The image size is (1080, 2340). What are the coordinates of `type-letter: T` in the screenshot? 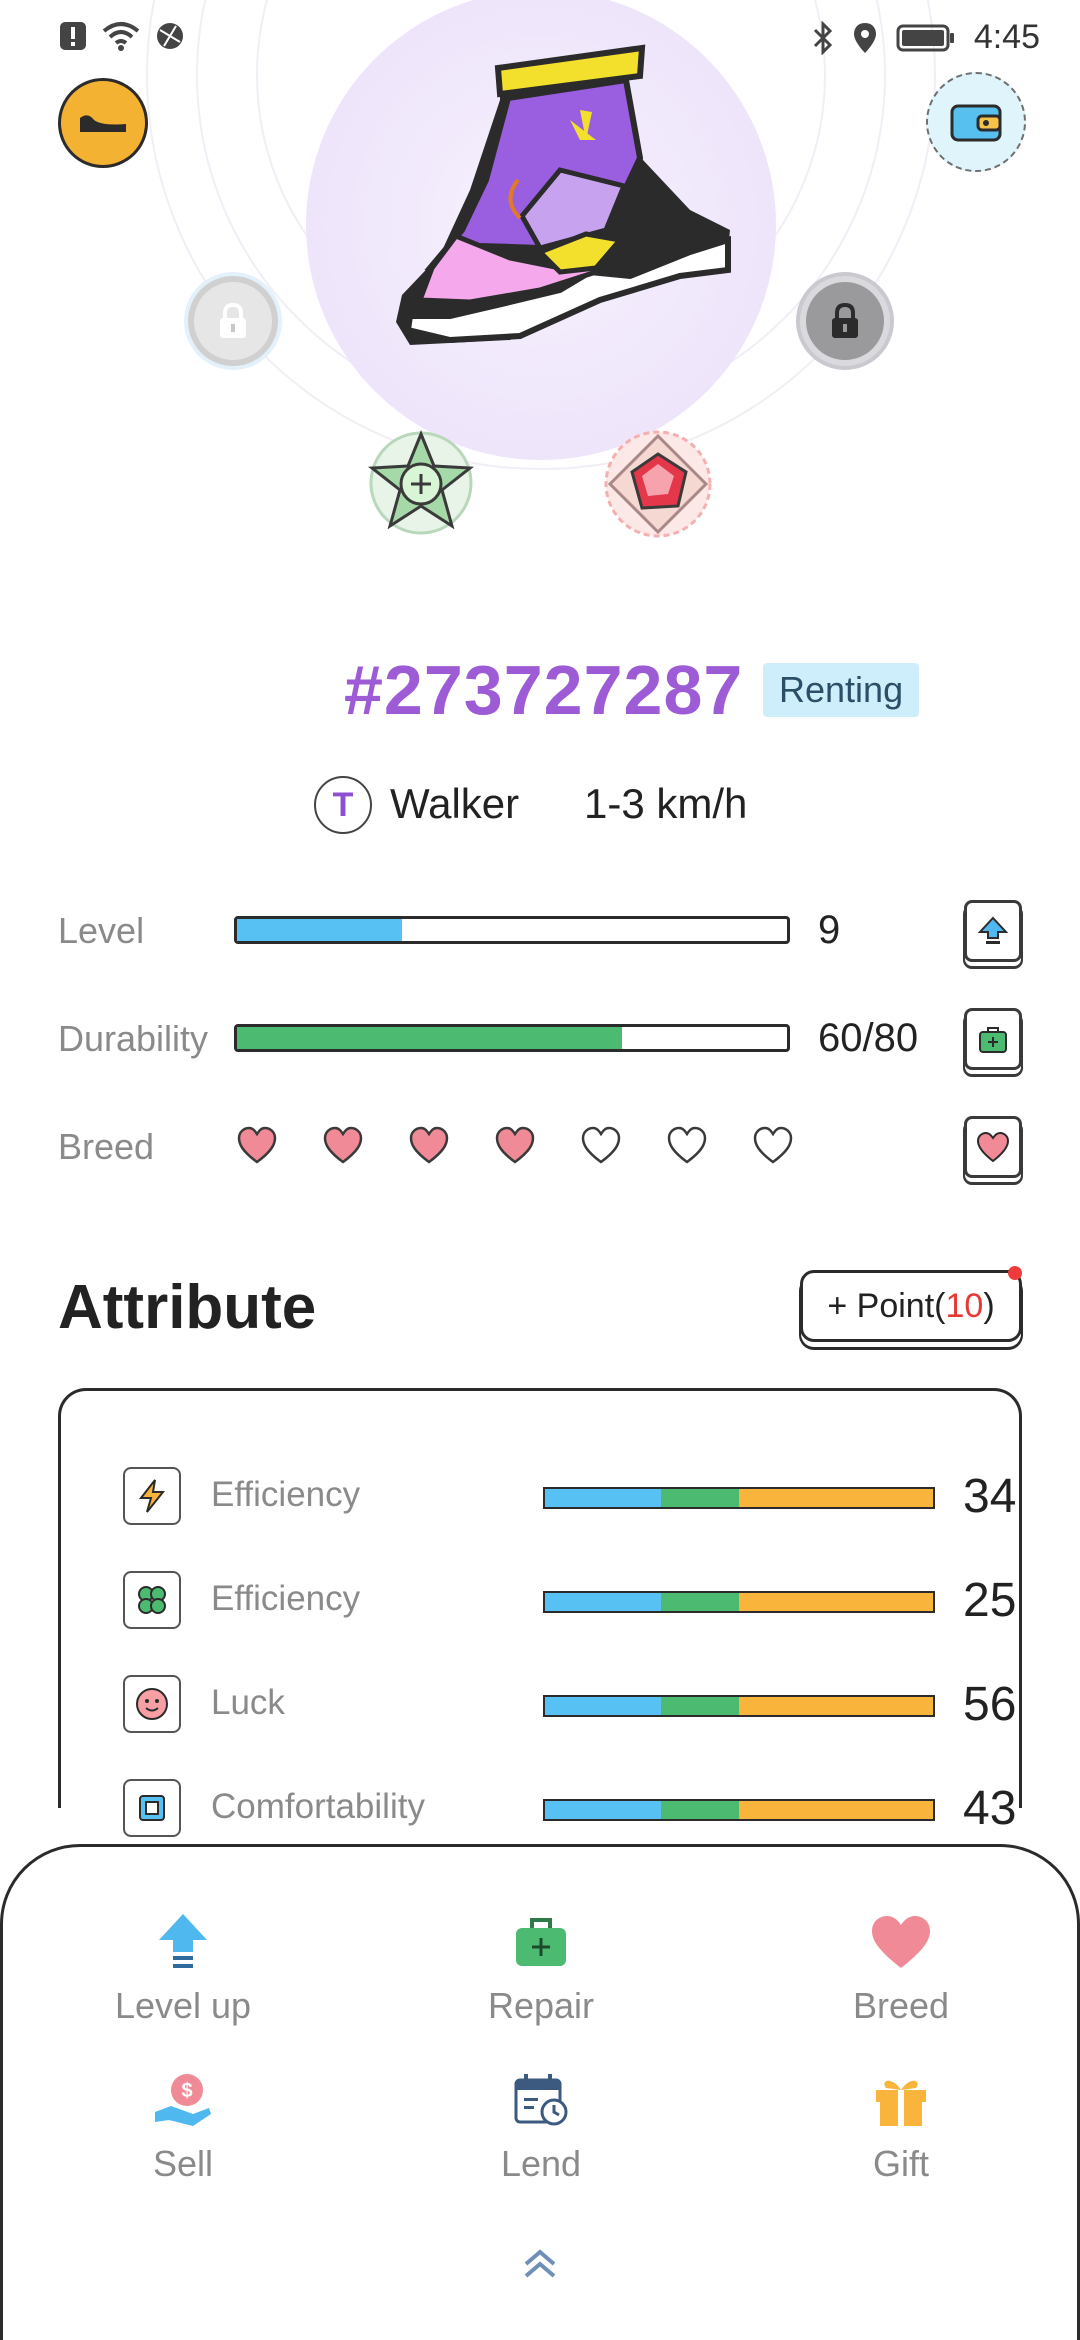 It's located at (343, 804).